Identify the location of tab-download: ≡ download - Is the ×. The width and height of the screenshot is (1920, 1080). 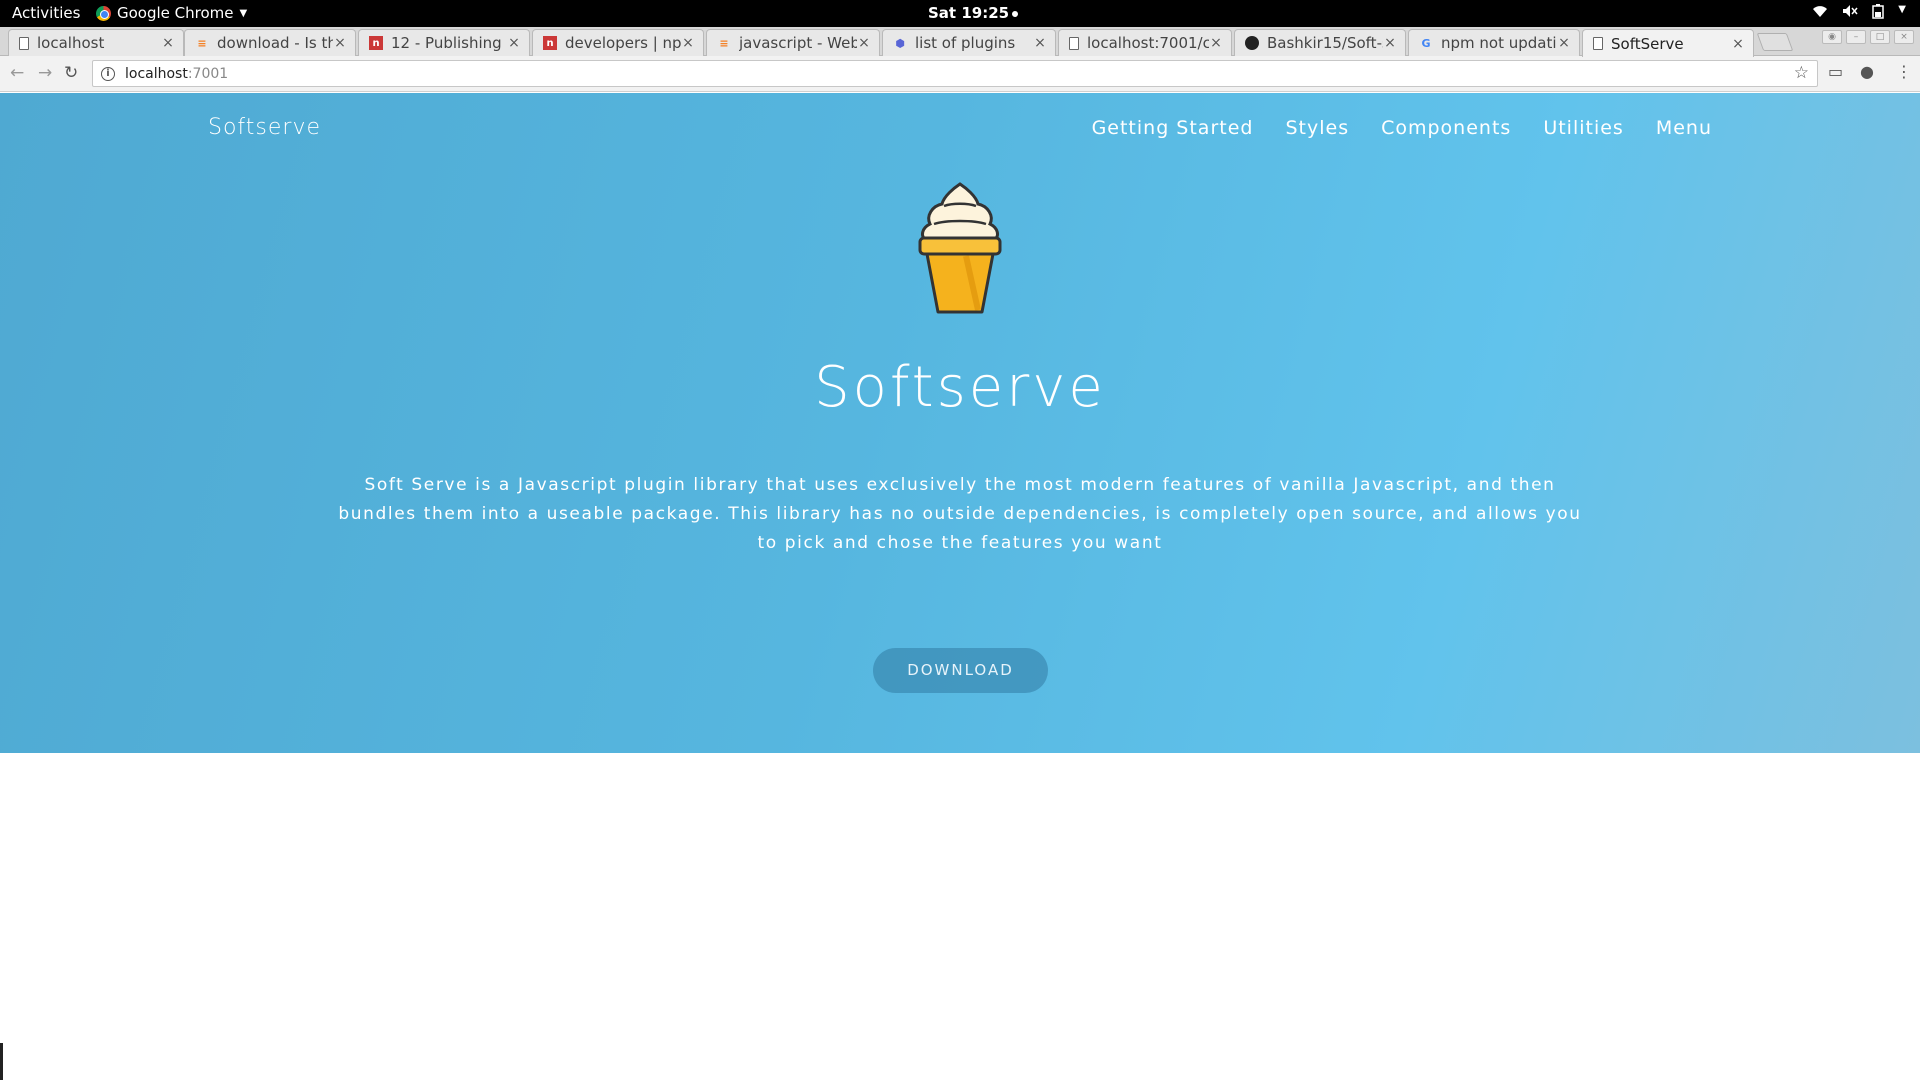
(270, 42).